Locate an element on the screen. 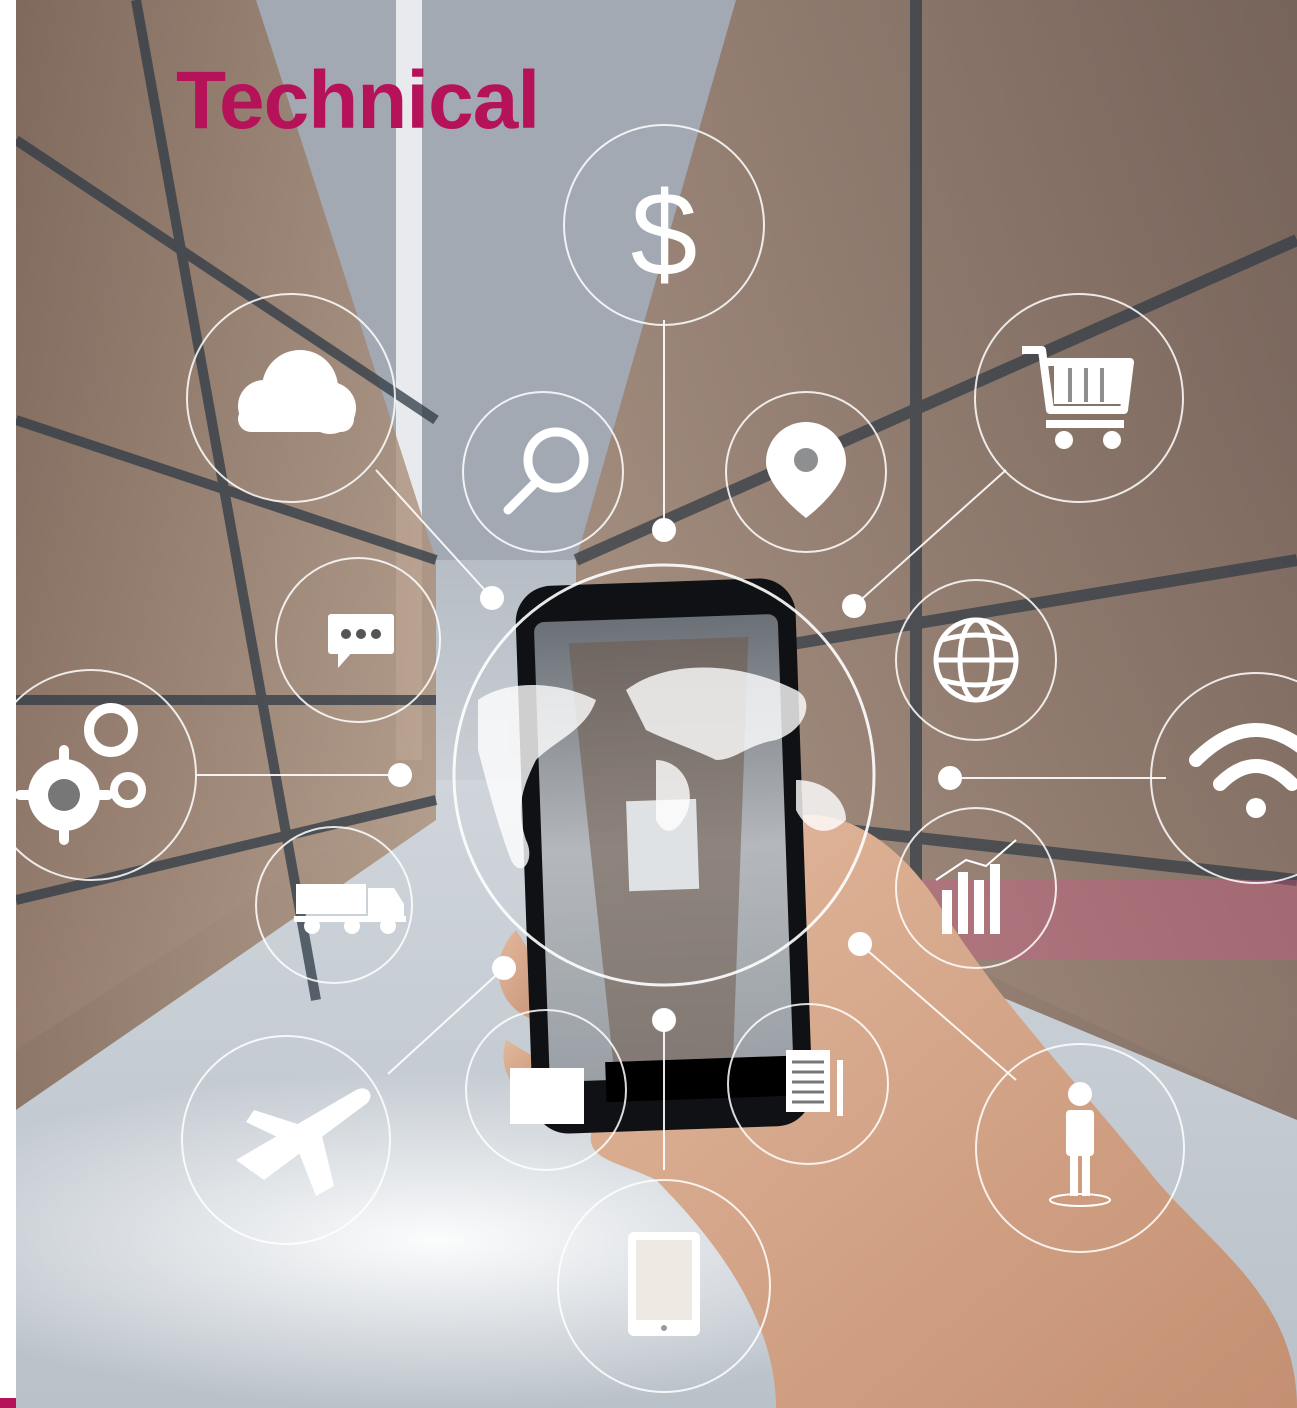 The height and width of the screenshot is (1408, 1297). dollar-icon: $ is located at coordinates (664, 234).